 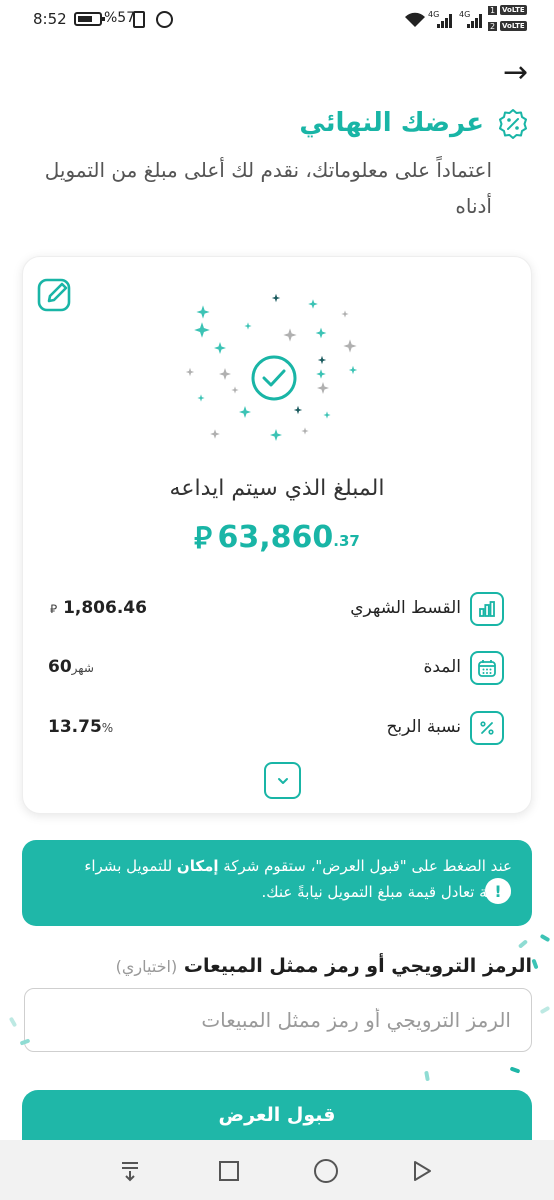 I want to click on duration-value: 60شهر, so click(x=71, y=667).